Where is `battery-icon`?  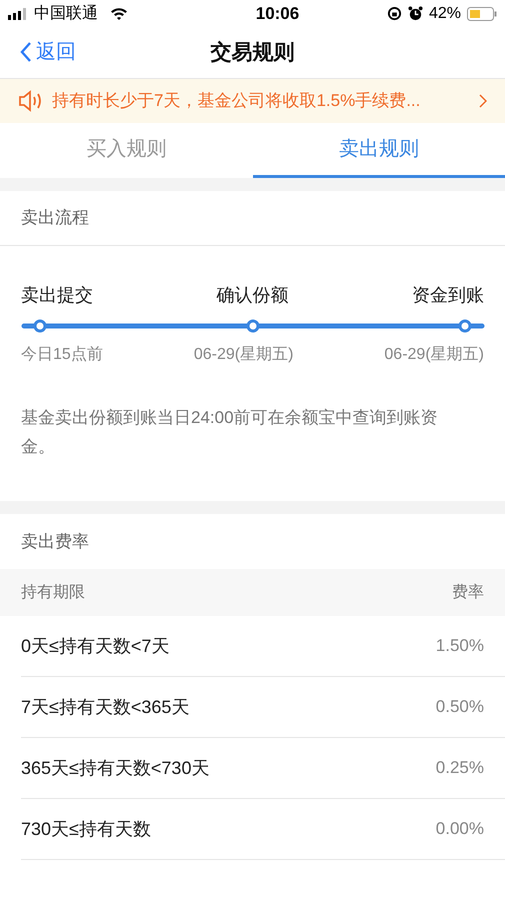
battery-icon is located at coordinates (481, 13).